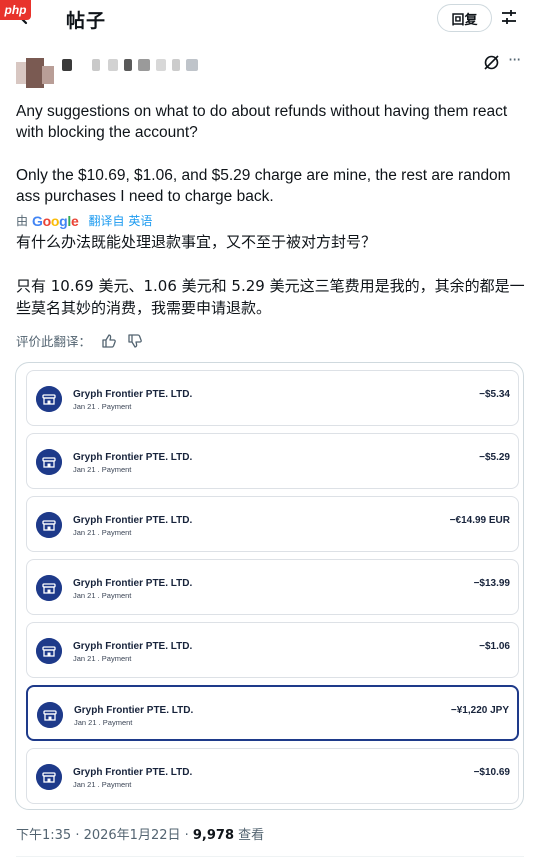 The width and height of the screenshot is (538, 861). Describe the element at coordinates (491, 62) in the screenshot. I see `grok-icon` at that location.